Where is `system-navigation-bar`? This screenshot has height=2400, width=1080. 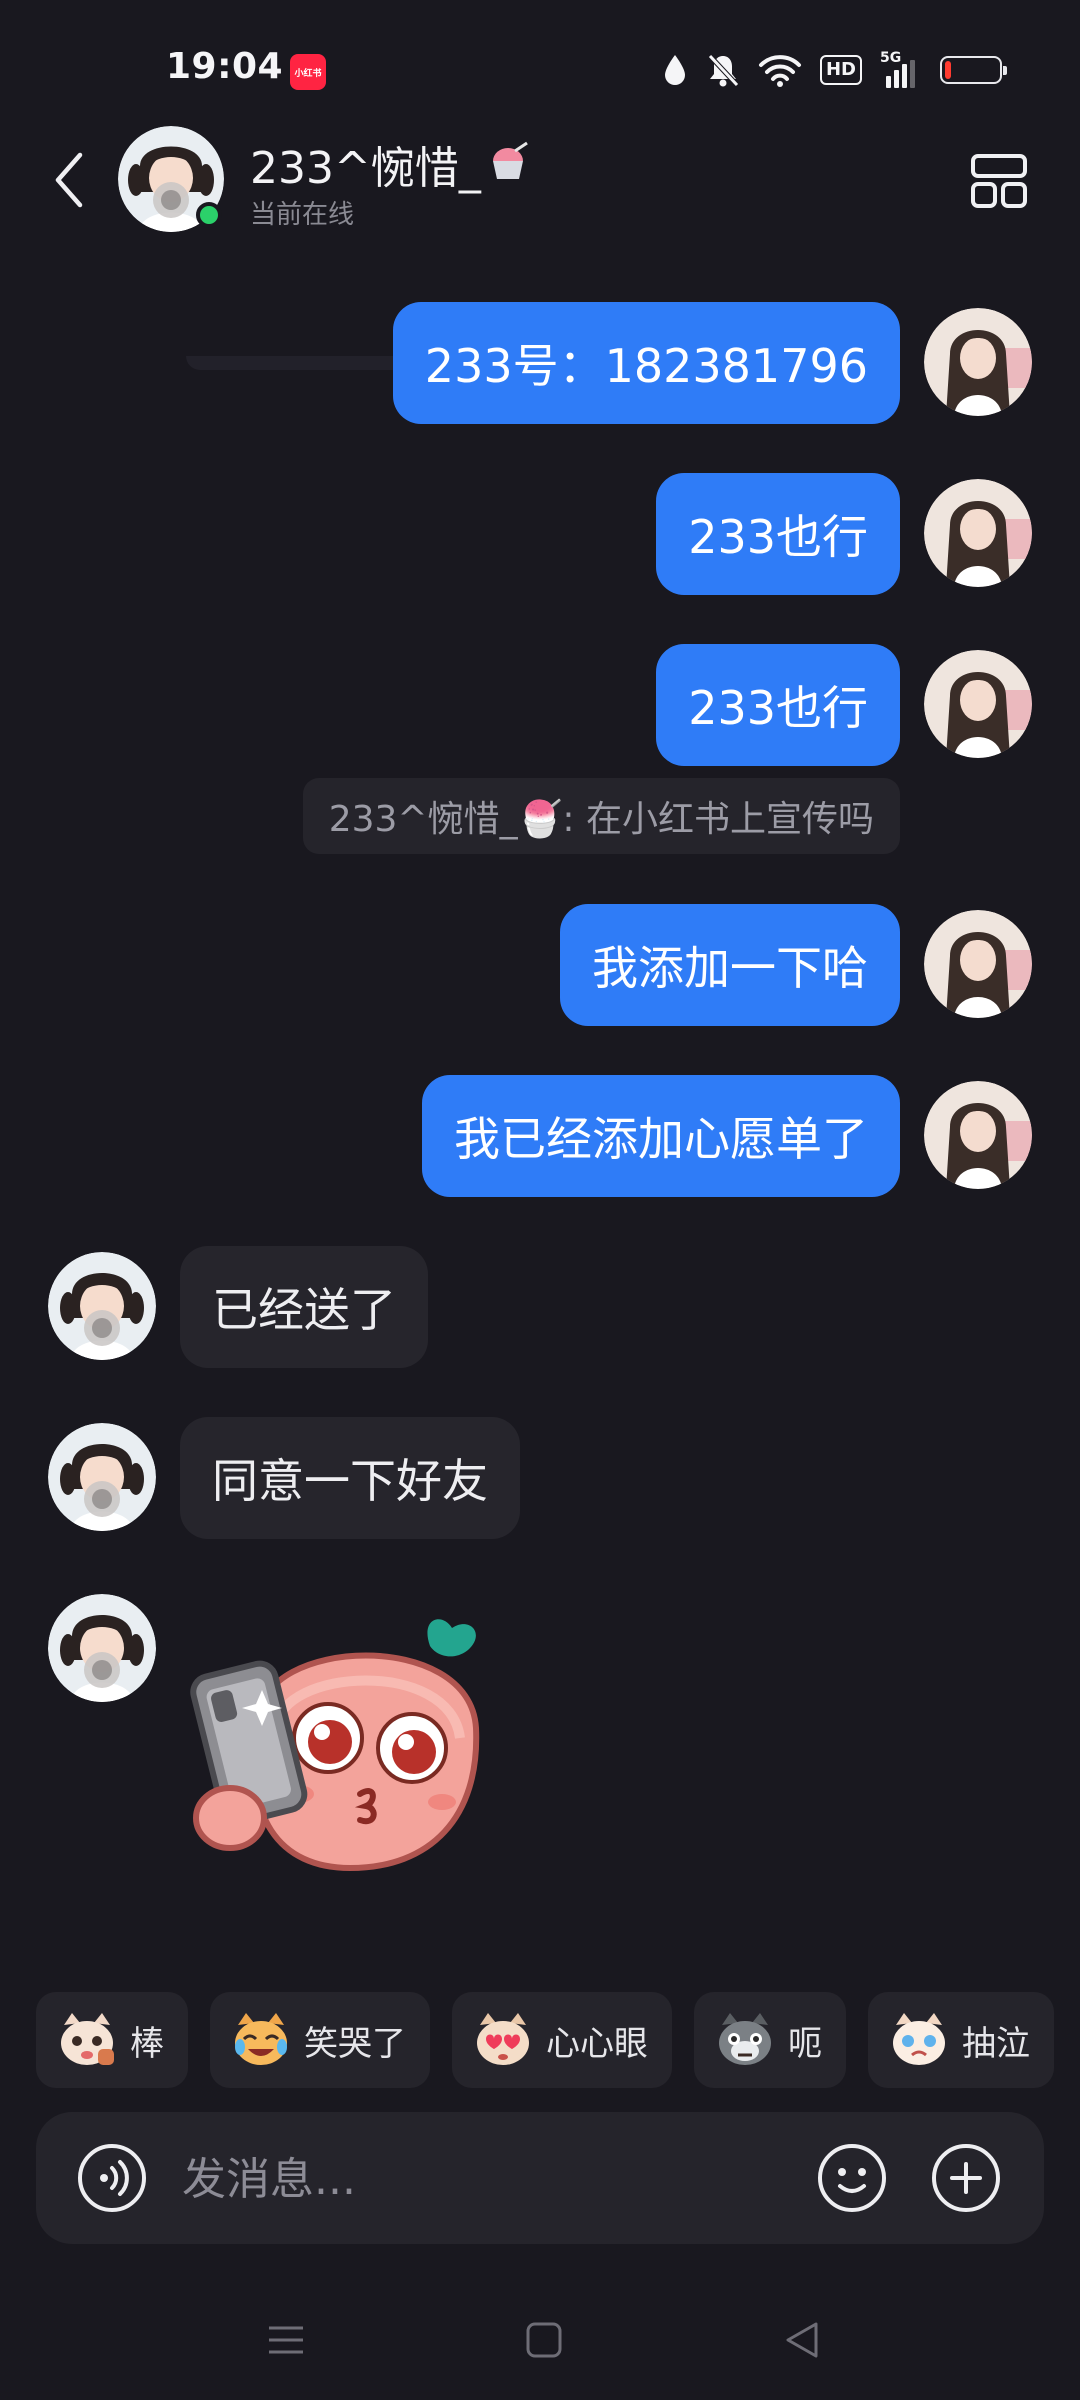 system-navigation-bar is located at coordinates (540, 2335).